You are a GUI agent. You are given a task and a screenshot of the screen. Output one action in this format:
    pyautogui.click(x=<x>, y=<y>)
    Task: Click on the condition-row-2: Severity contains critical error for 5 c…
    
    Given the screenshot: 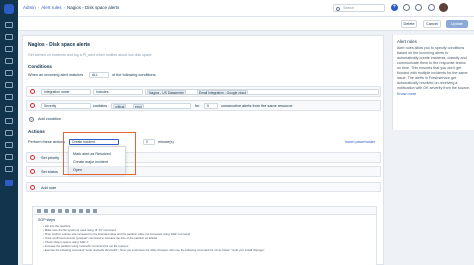 What is the action you would take?
    pyautogui.click(x=203, y=105)
    